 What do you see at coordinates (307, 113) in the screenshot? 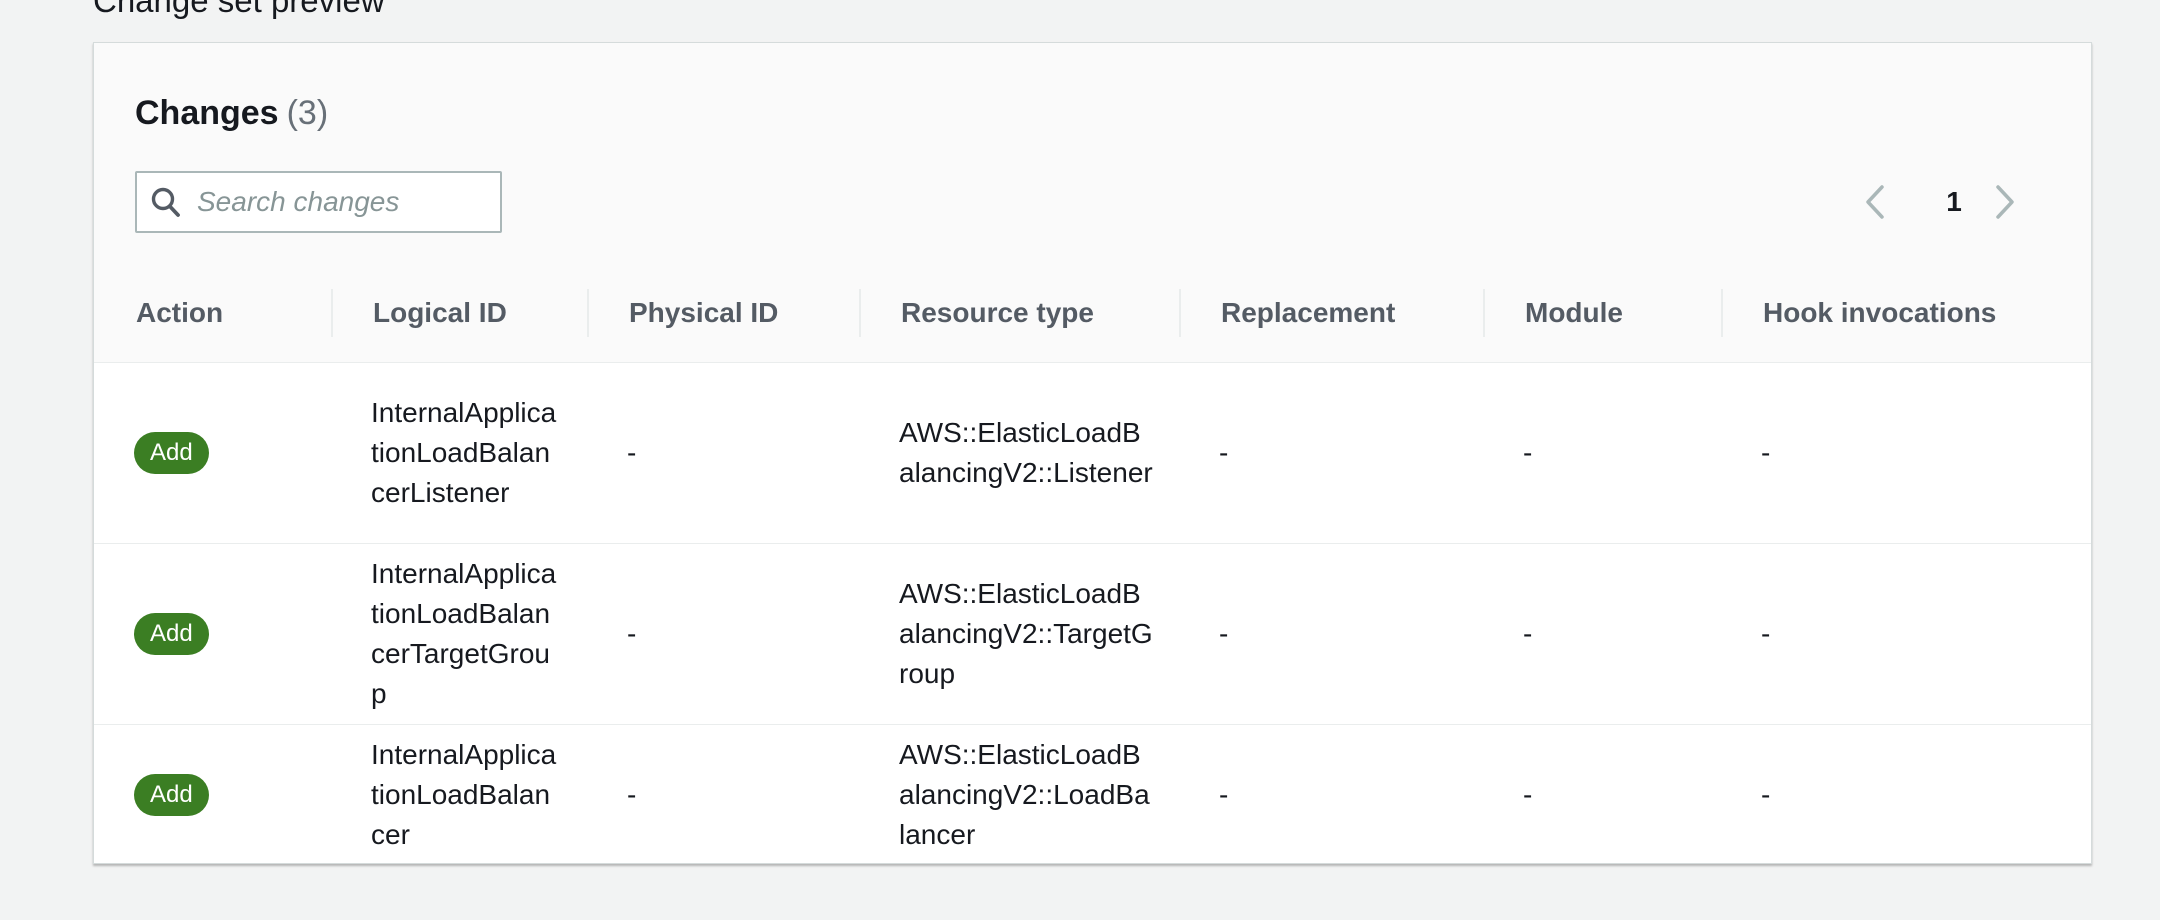
I see `changes-count: (3)` at bounding box center [307, 113].